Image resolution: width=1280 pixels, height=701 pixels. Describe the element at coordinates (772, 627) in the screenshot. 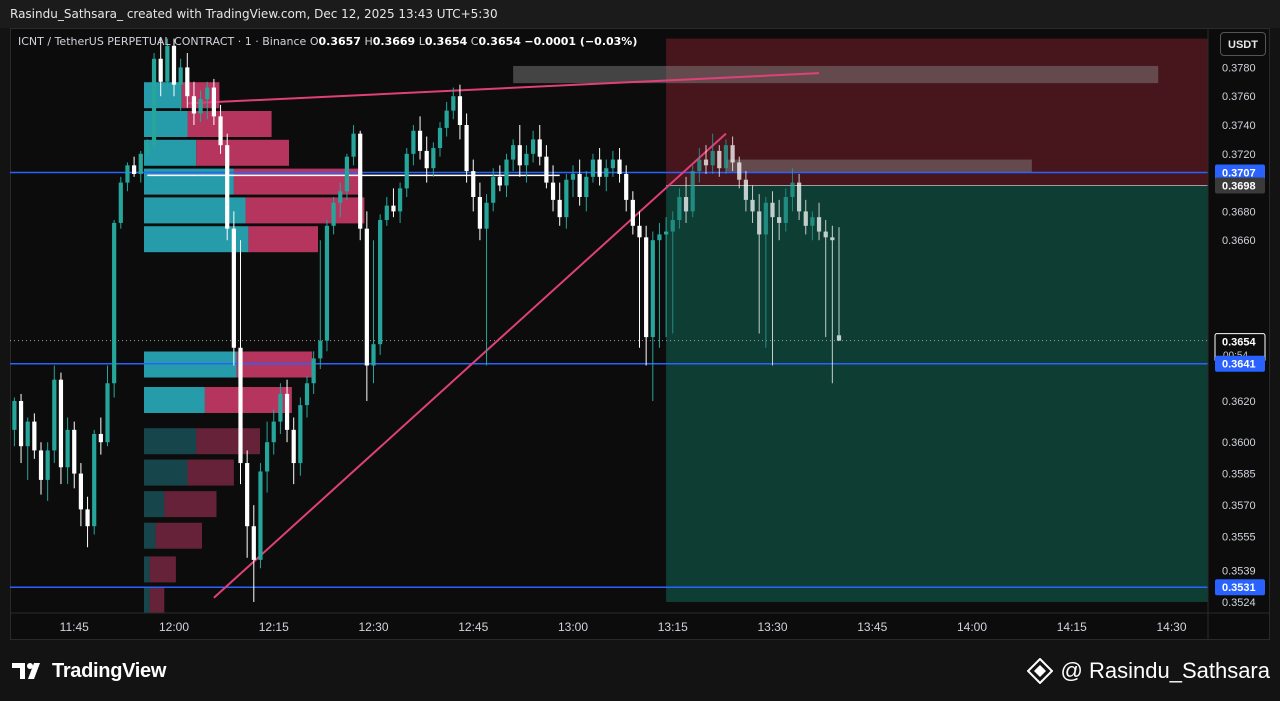

I see `time-tick-label: 13:30` at that location.